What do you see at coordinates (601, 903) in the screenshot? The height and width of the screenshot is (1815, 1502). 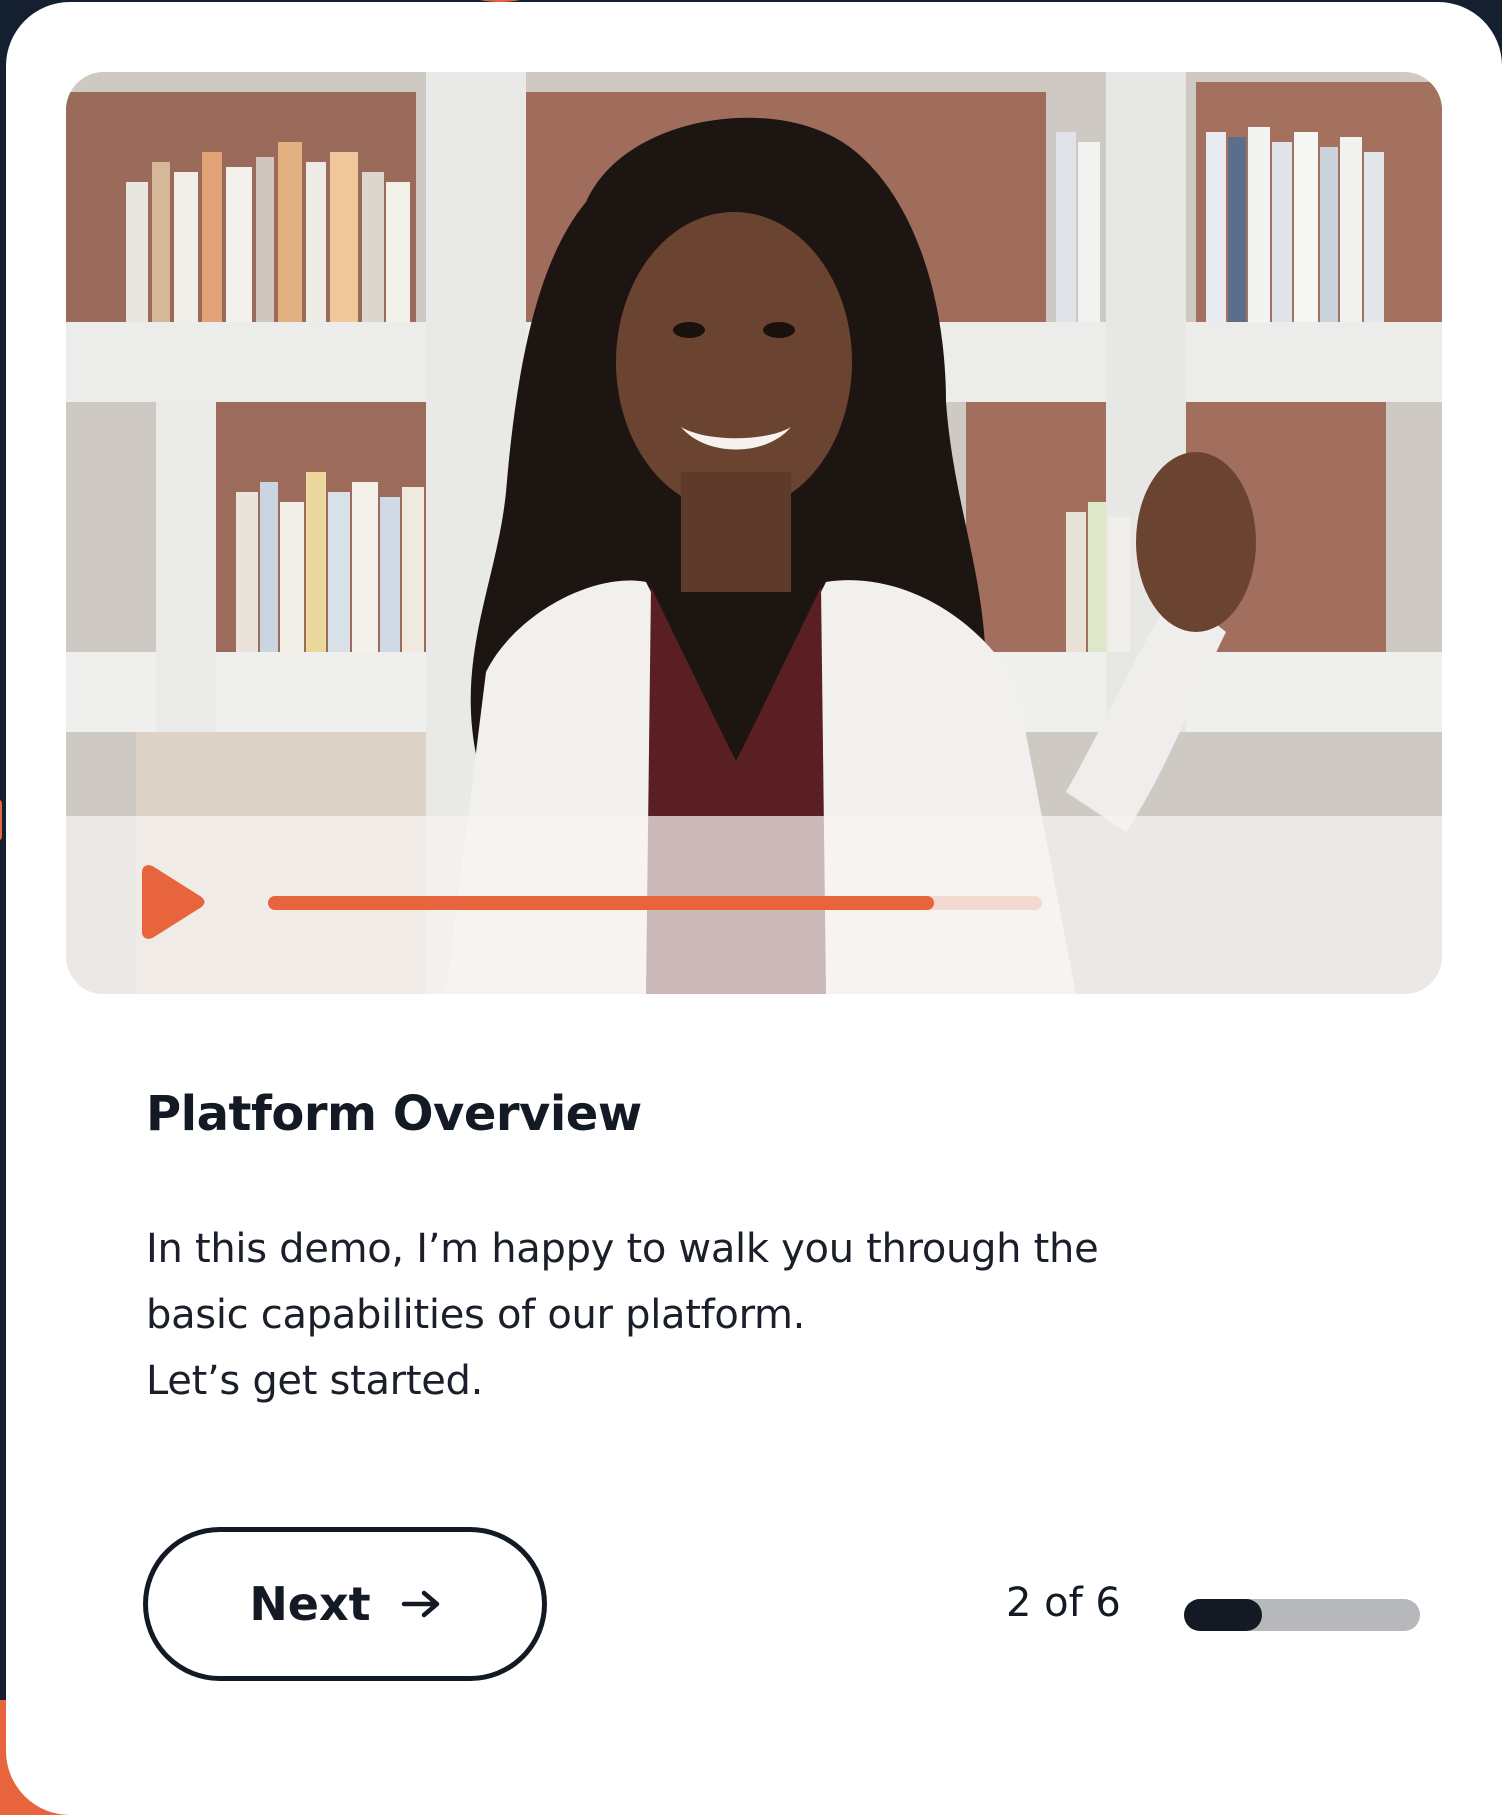 I see `video-seek-progress` at bounding box center [601, 903].